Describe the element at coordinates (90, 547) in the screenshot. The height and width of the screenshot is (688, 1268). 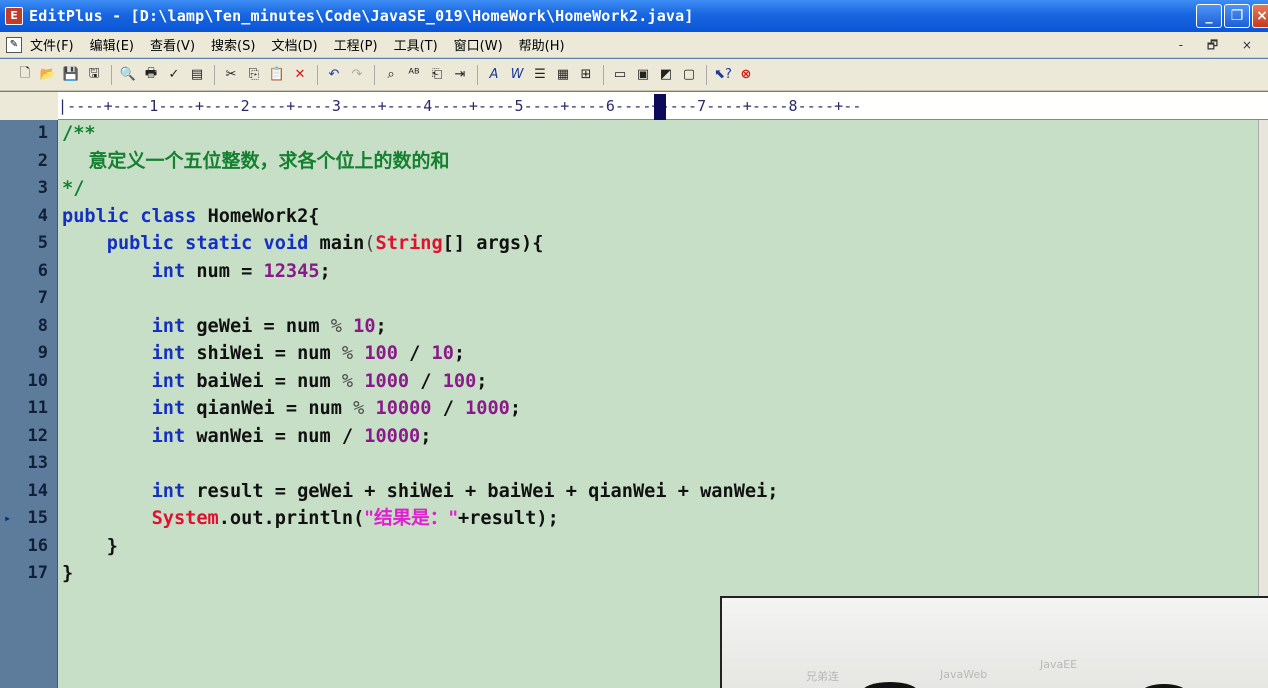
I see `code-line-16: }` at that location.